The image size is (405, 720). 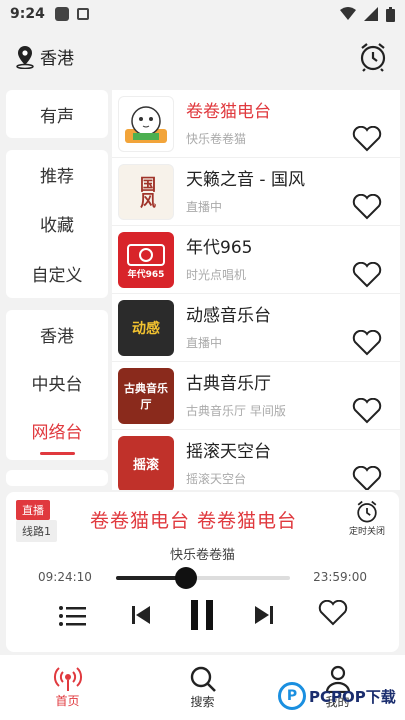 I want to click on now-playing-title: 卷卷猫电台 卷卷猫电台, so click(x=194, y=521).